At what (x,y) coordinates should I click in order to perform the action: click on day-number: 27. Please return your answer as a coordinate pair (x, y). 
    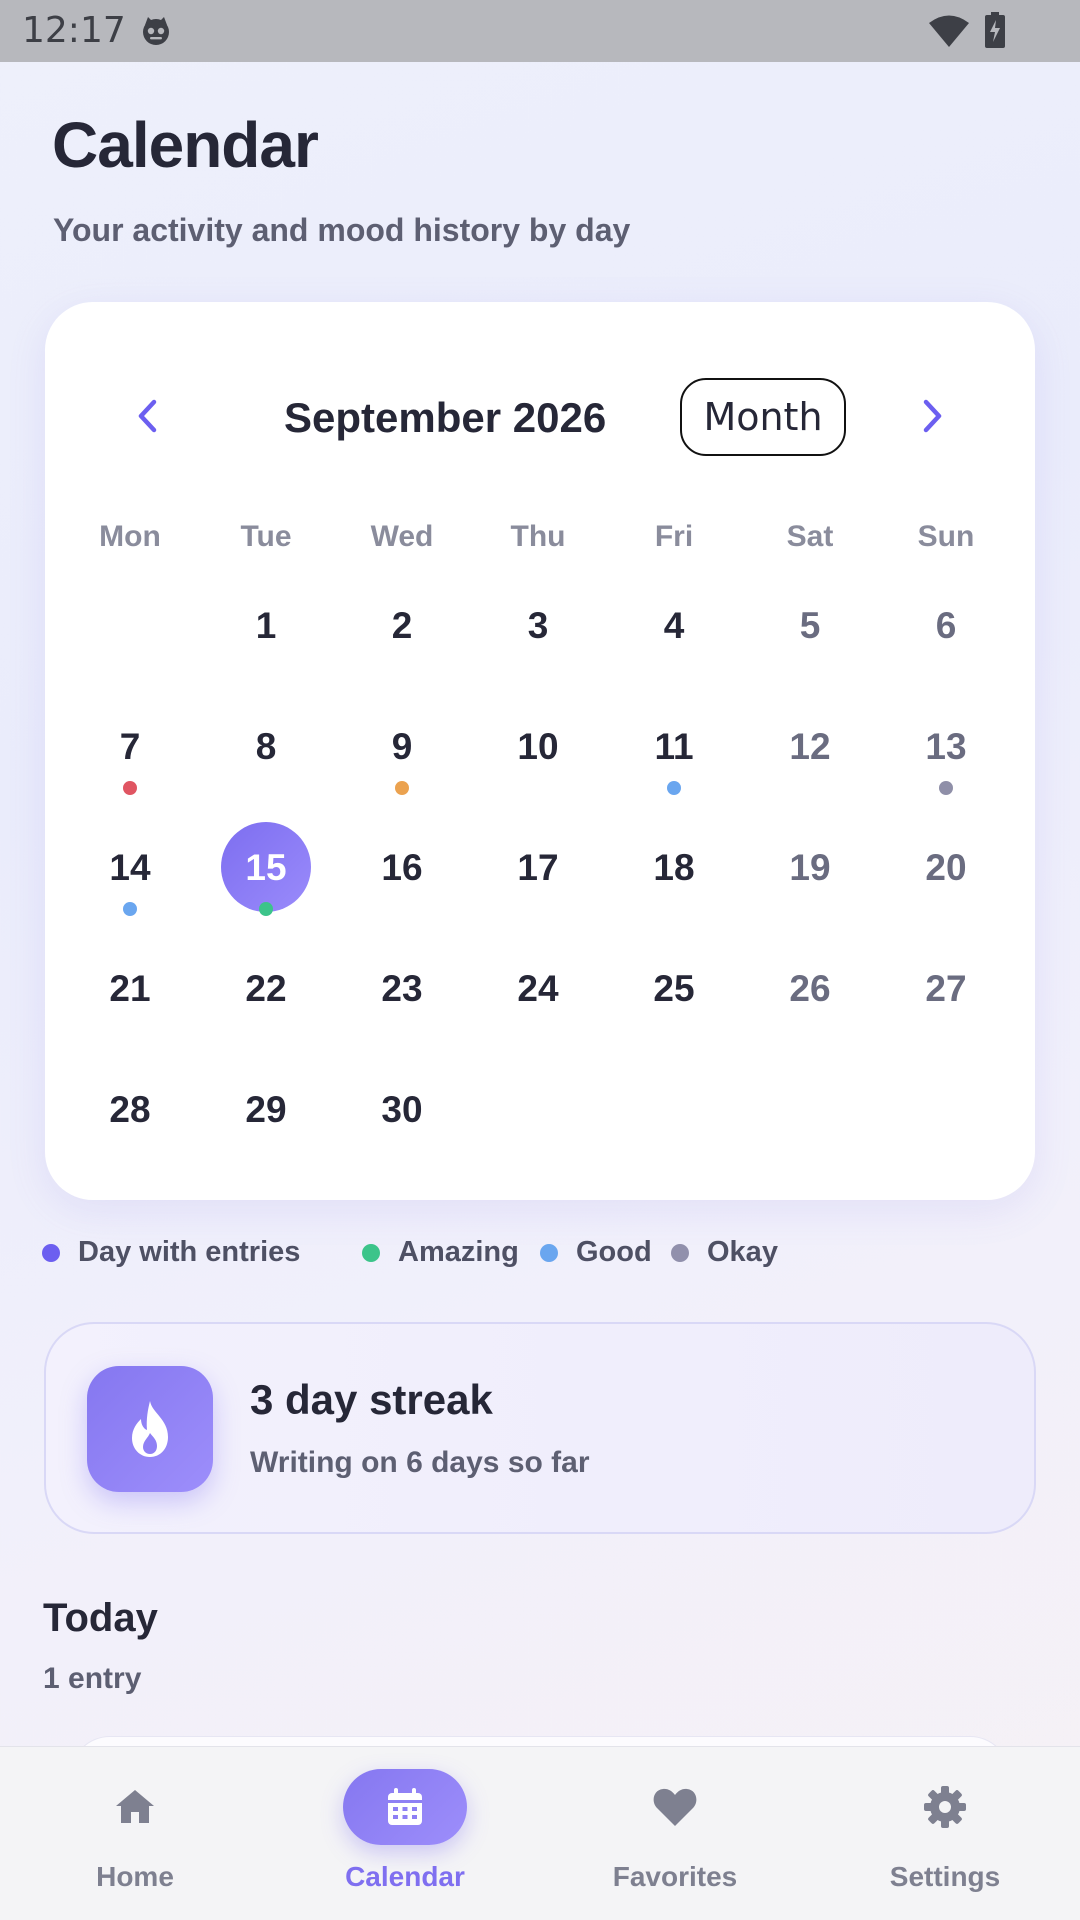
    Looking at the image, I should click on (946, 988).